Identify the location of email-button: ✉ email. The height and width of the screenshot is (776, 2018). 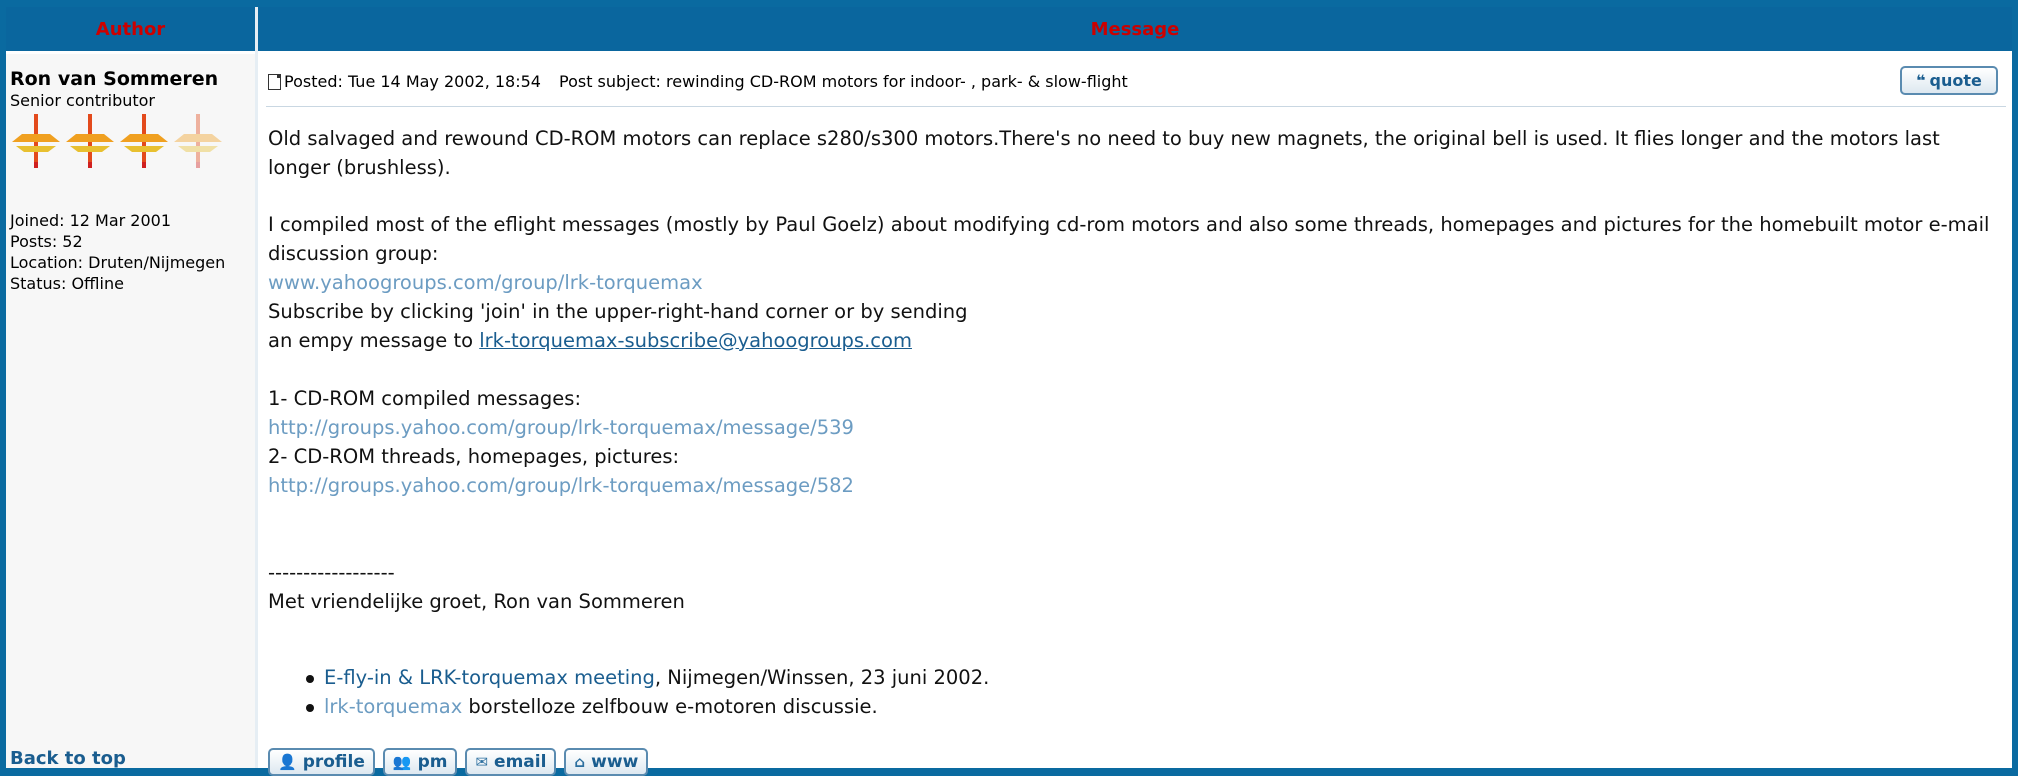
(511, 762).